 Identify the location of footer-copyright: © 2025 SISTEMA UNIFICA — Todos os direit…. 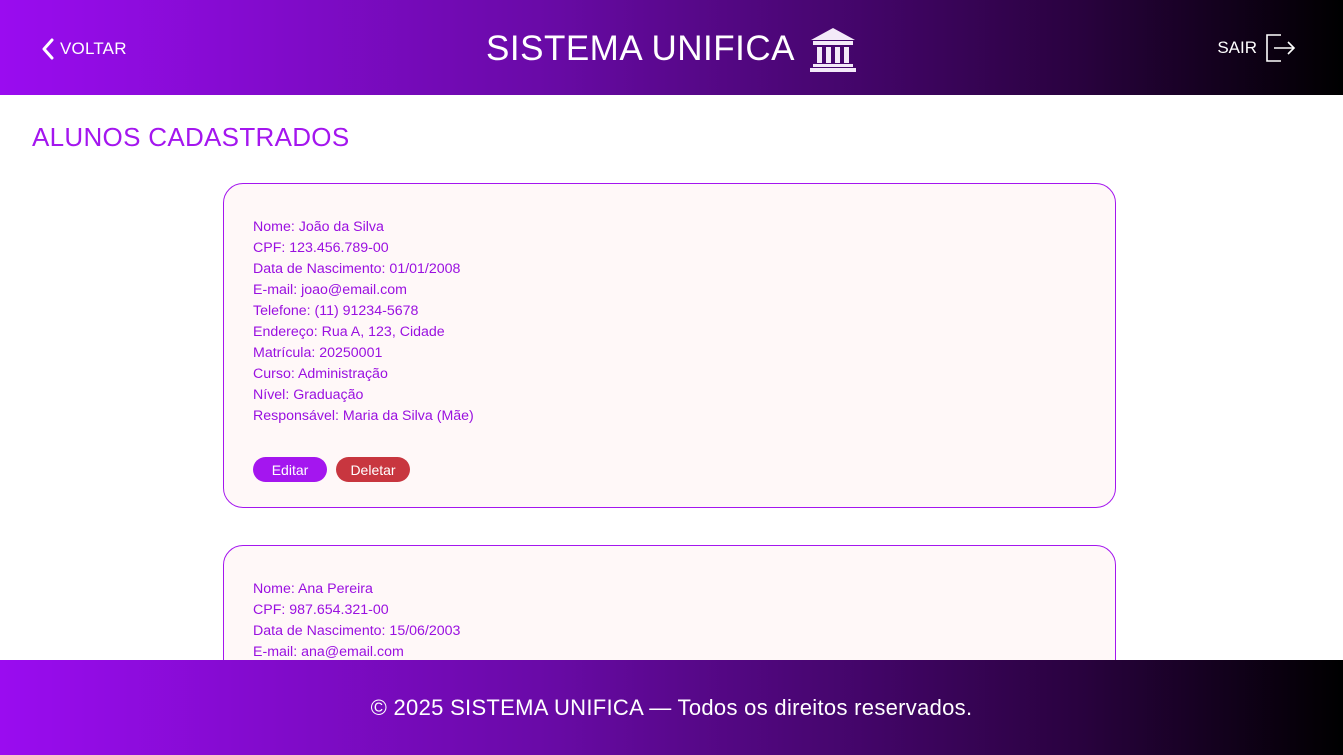
(671, 707).